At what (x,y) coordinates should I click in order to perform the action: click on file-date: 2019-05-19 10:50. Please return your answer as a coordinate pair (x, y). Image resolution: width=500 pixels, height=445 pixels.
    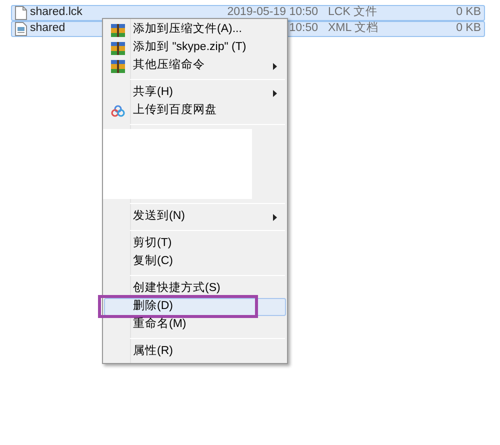
    Looking at the image, I should click on (272, 12).